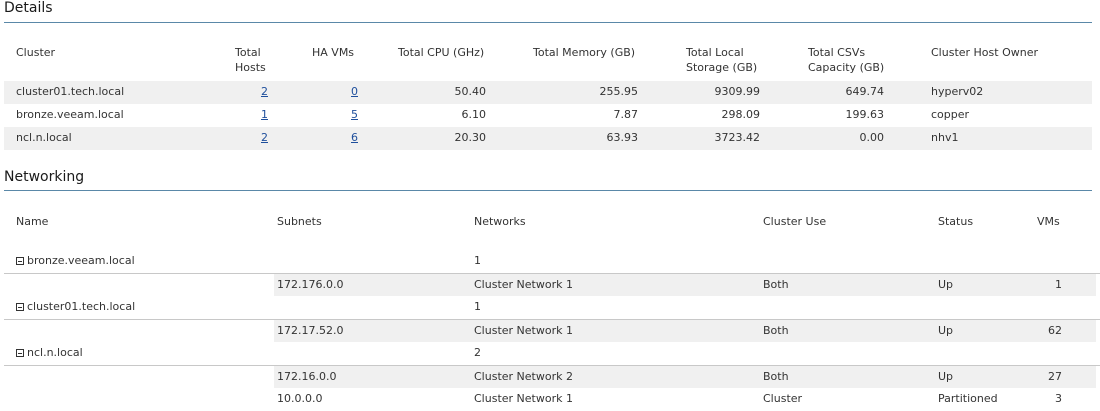 This screenshot has height=411, width=1100. I want to click on details-section-title: Details, so click(28, 8).